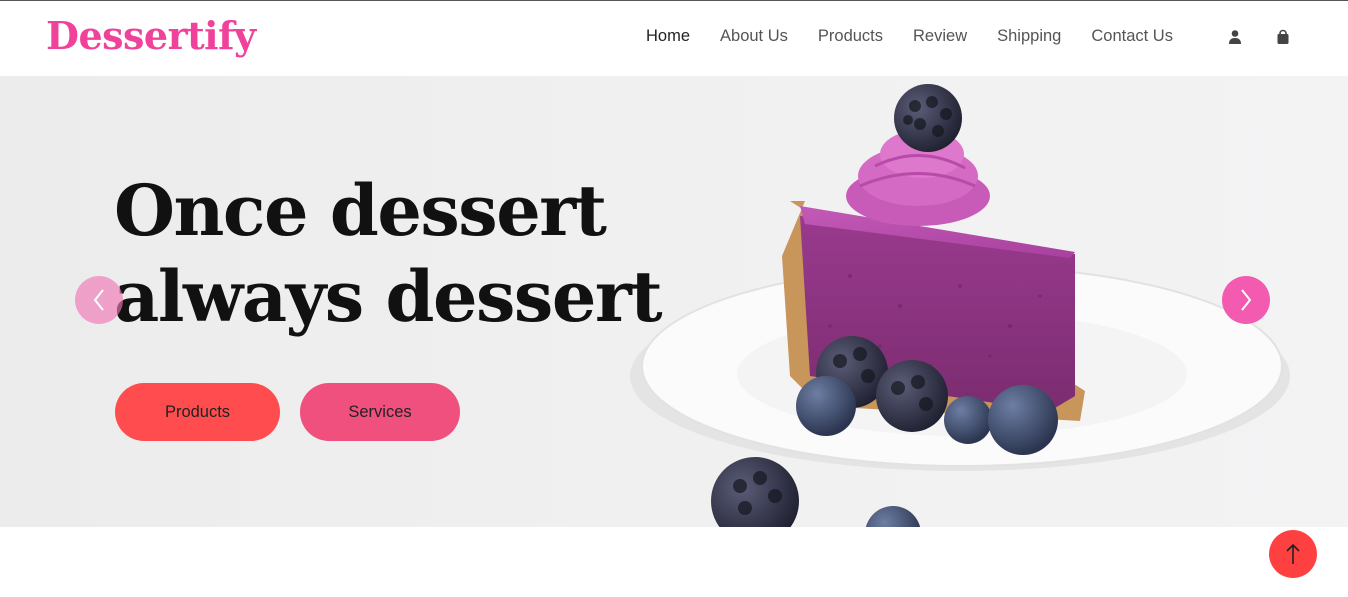  I want to click on back-to-top-button, so click(1293, 554).